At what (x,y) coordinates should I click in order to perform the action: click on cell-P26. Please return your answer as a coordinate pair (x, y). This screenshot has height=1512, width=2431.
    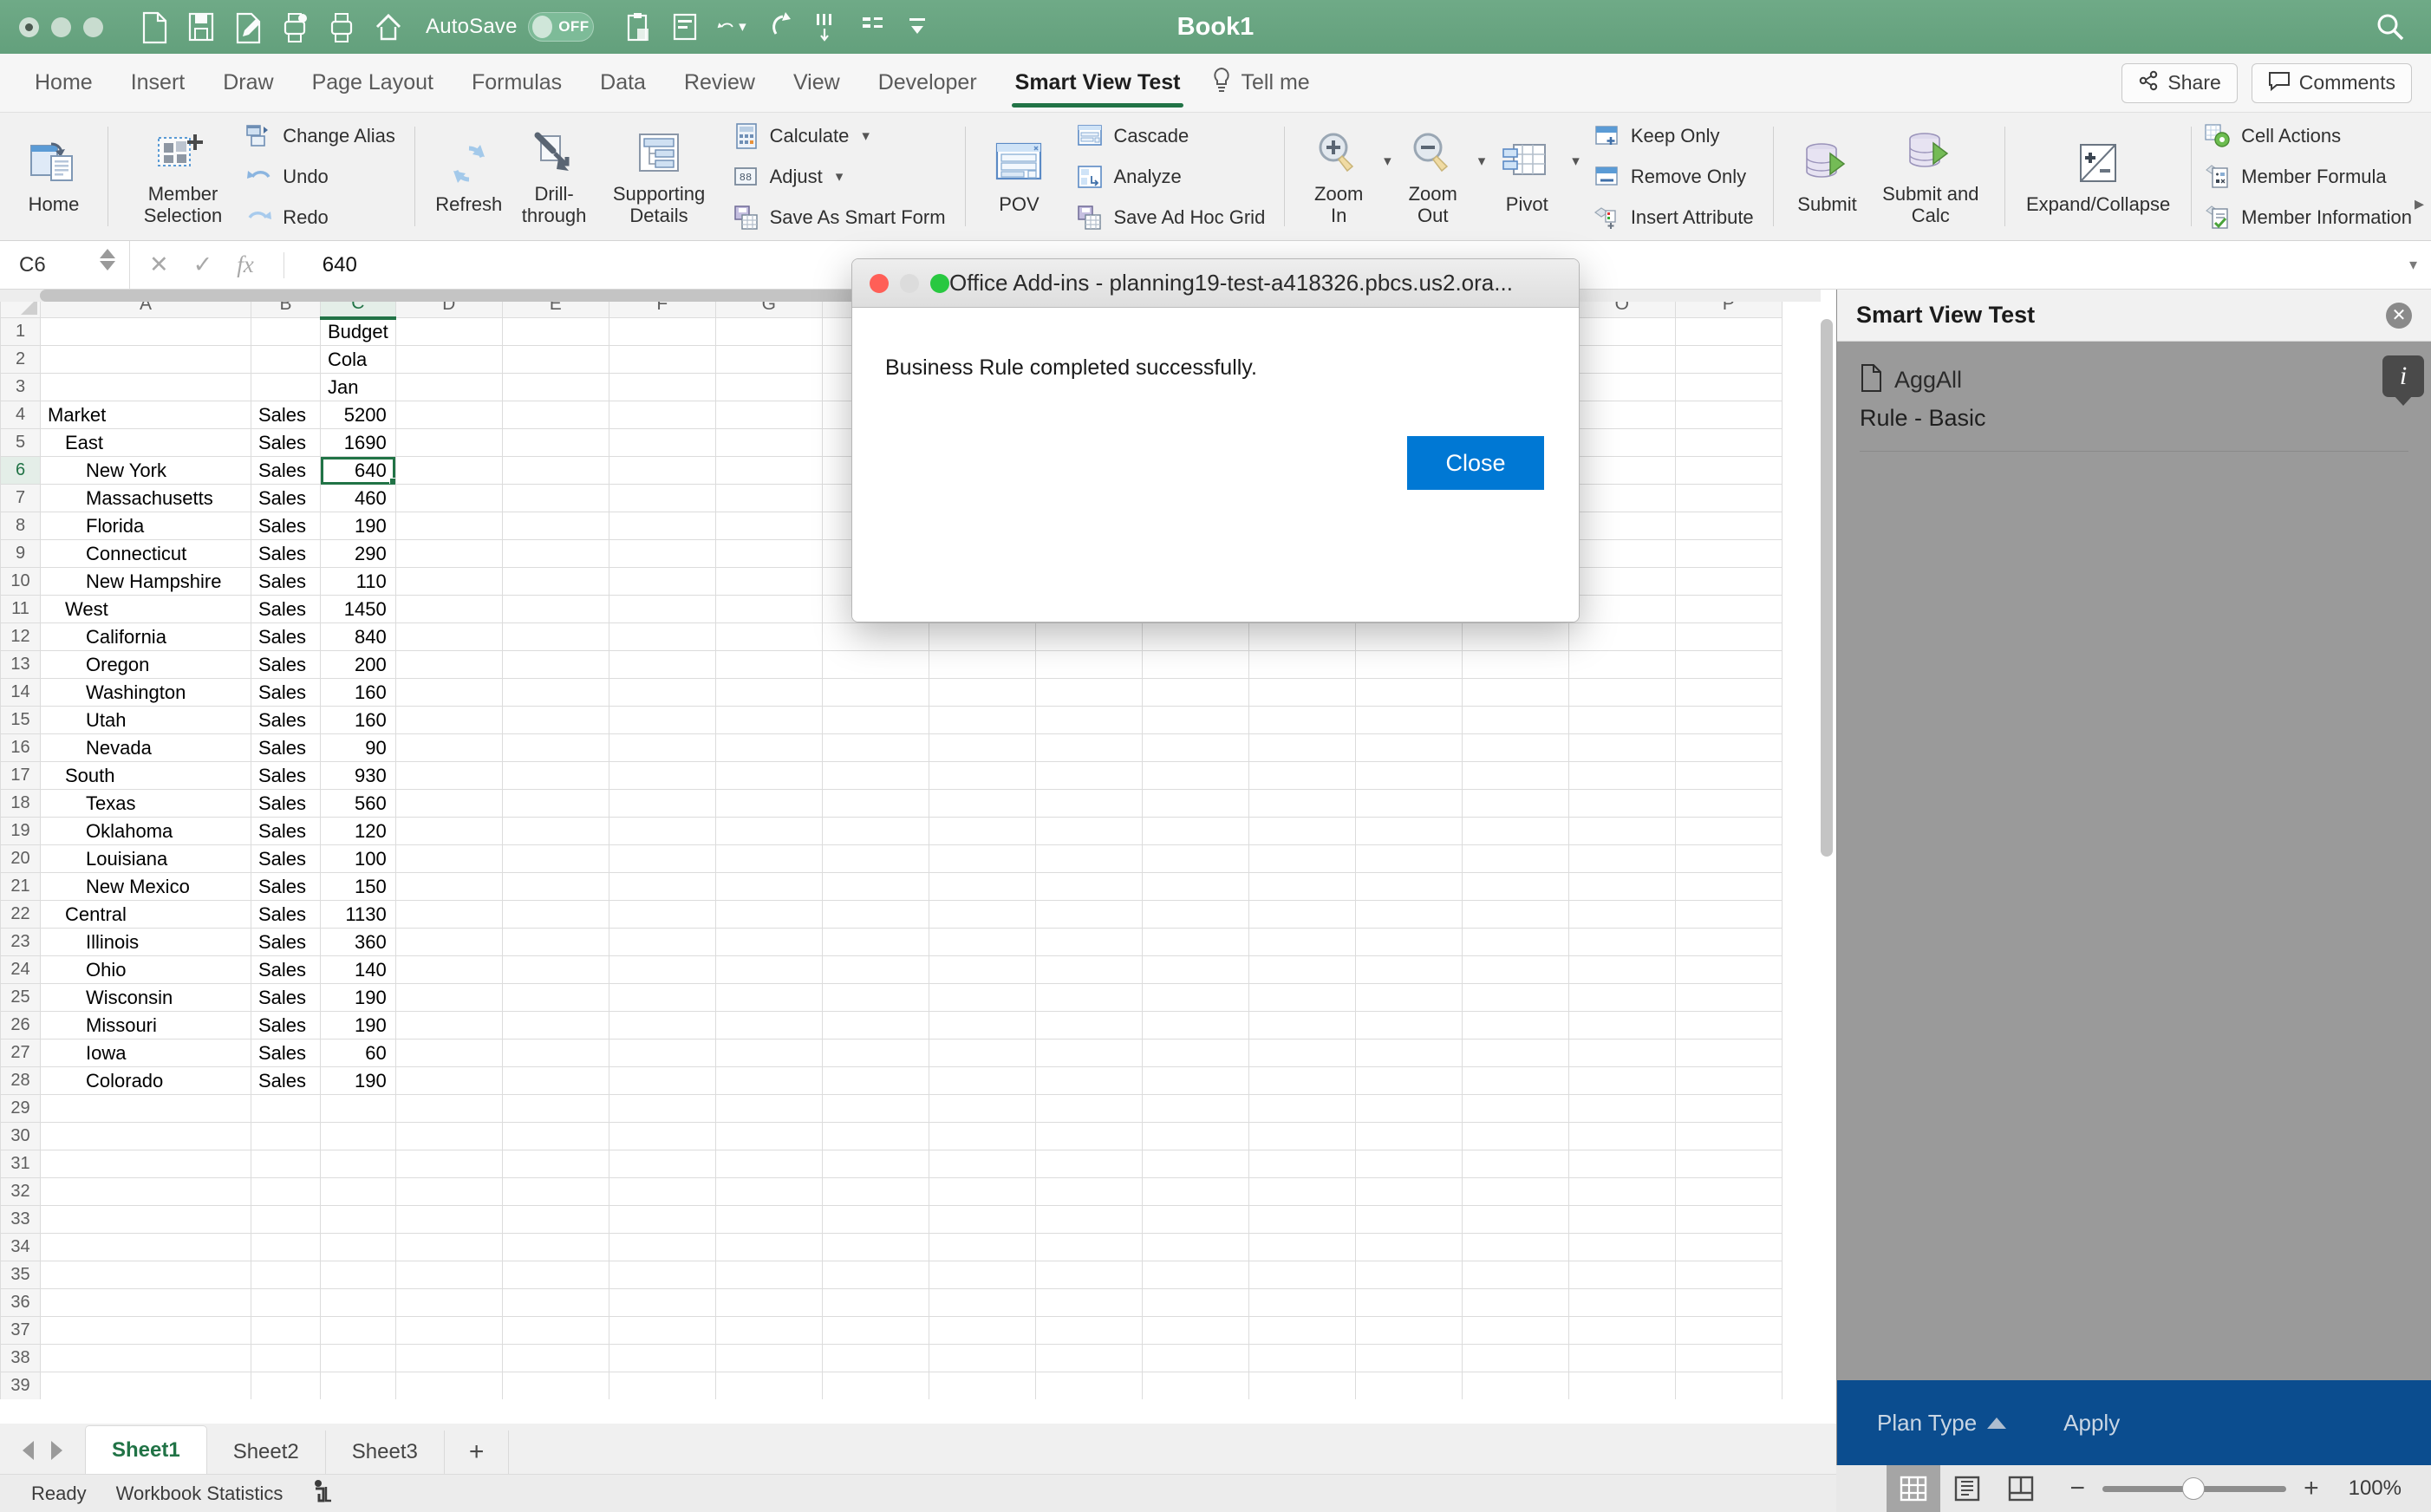
    Looking at the image, I should click on (1728, 1026).